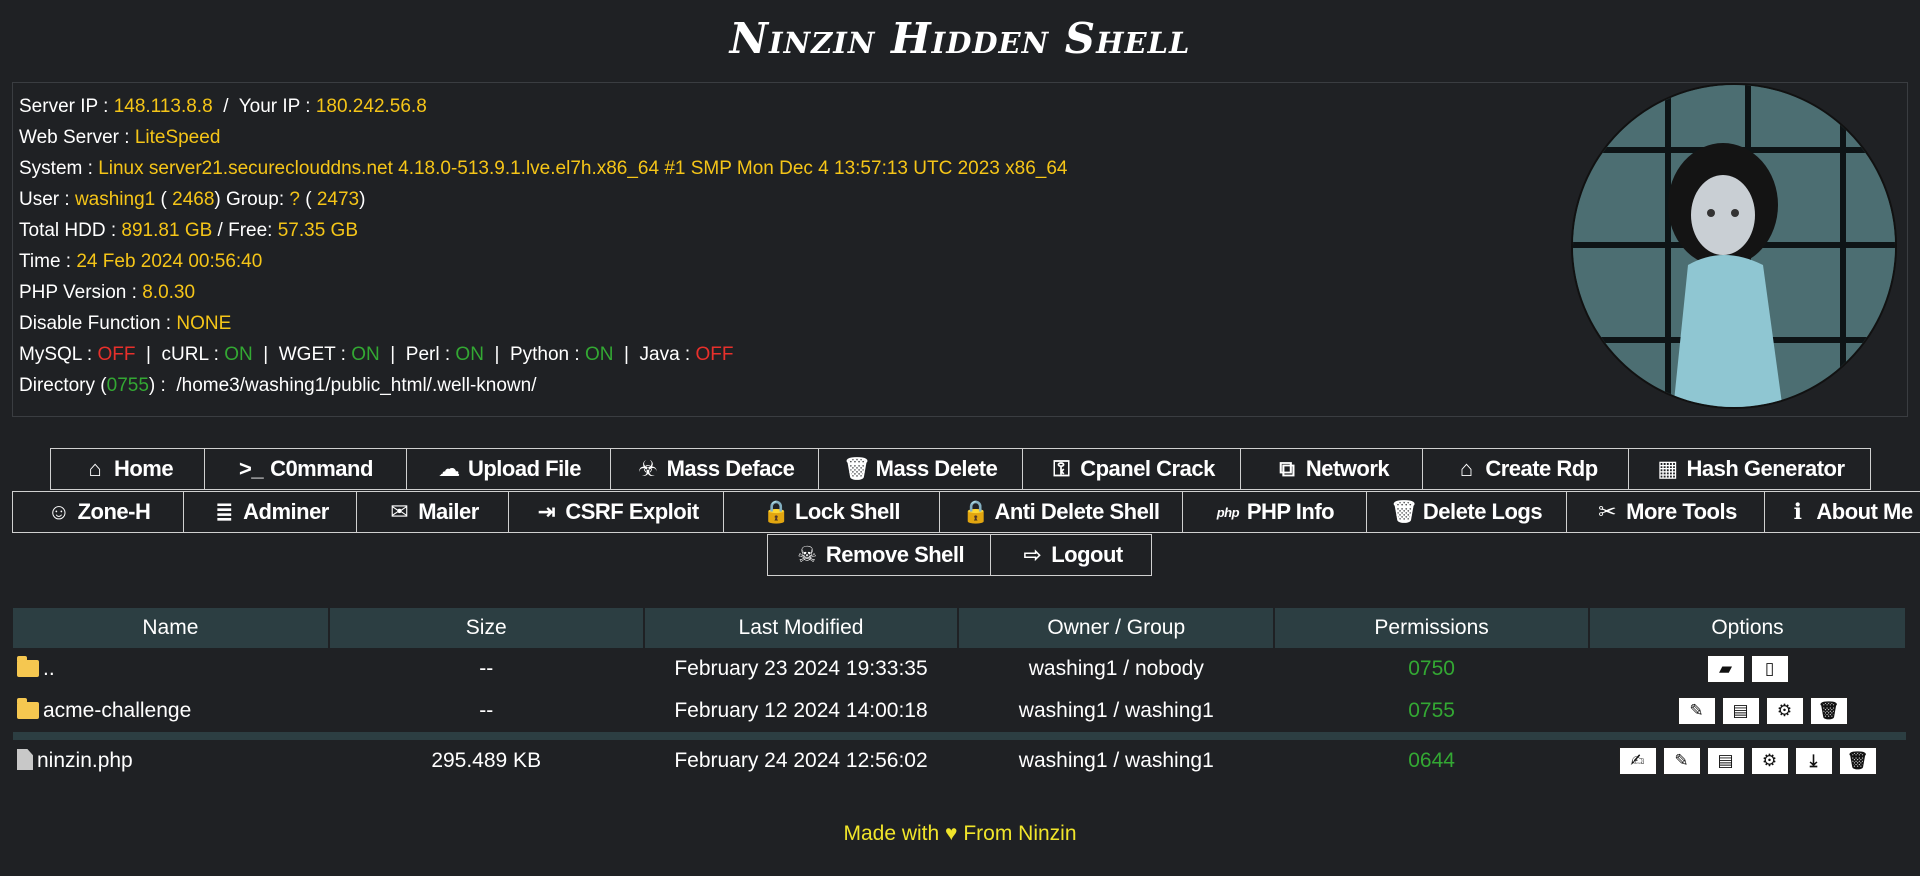 The width and height of the screenshot is (1920, 876). What do you see at coordinates (524, 468) in the screenshot?
I see `upload-file-label: Upload File` at bounding box center [524, 468].